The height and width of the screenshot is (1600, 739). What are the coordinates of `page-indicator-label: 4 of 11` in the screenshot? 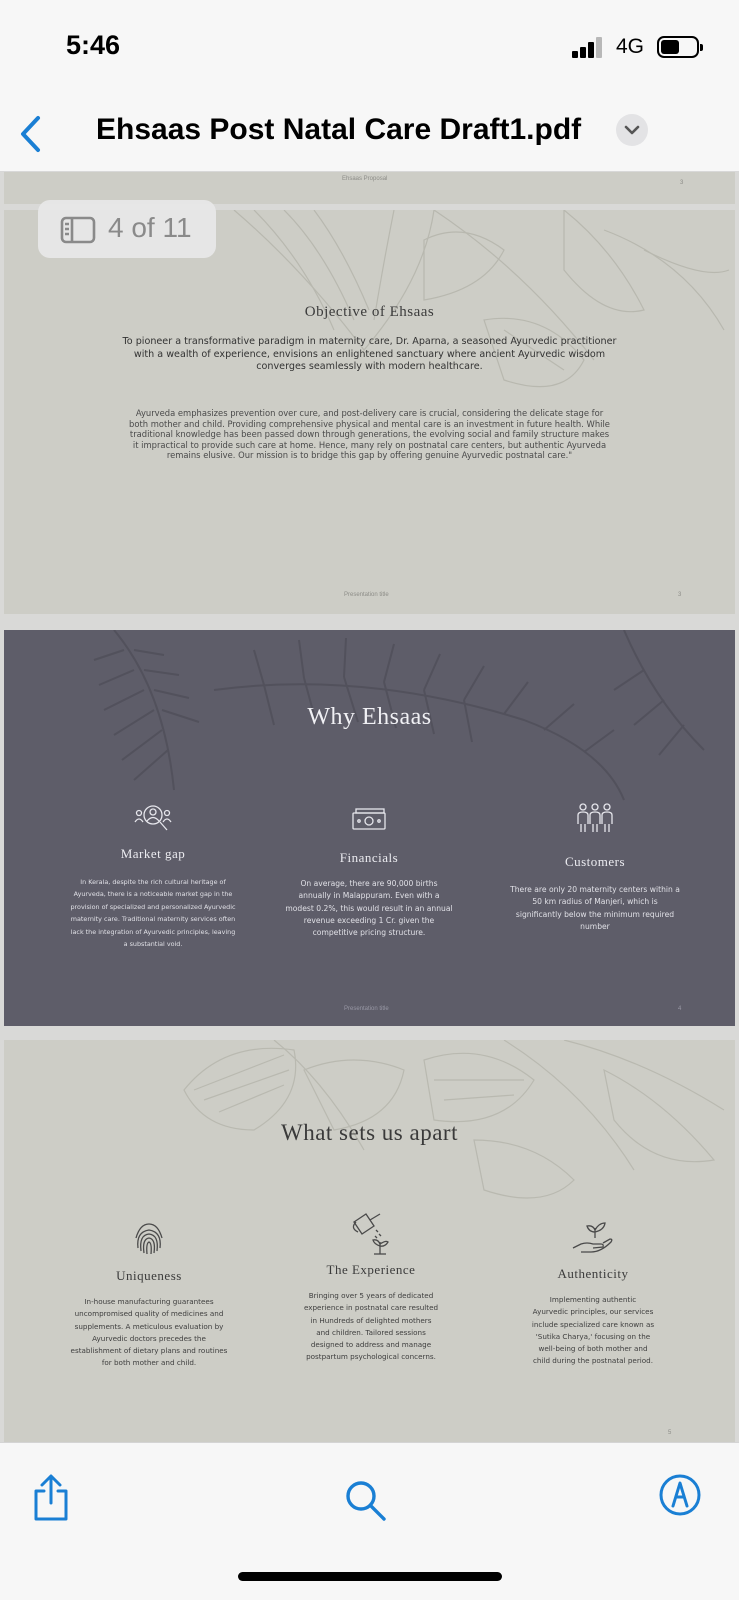 It's located at (150, 227).